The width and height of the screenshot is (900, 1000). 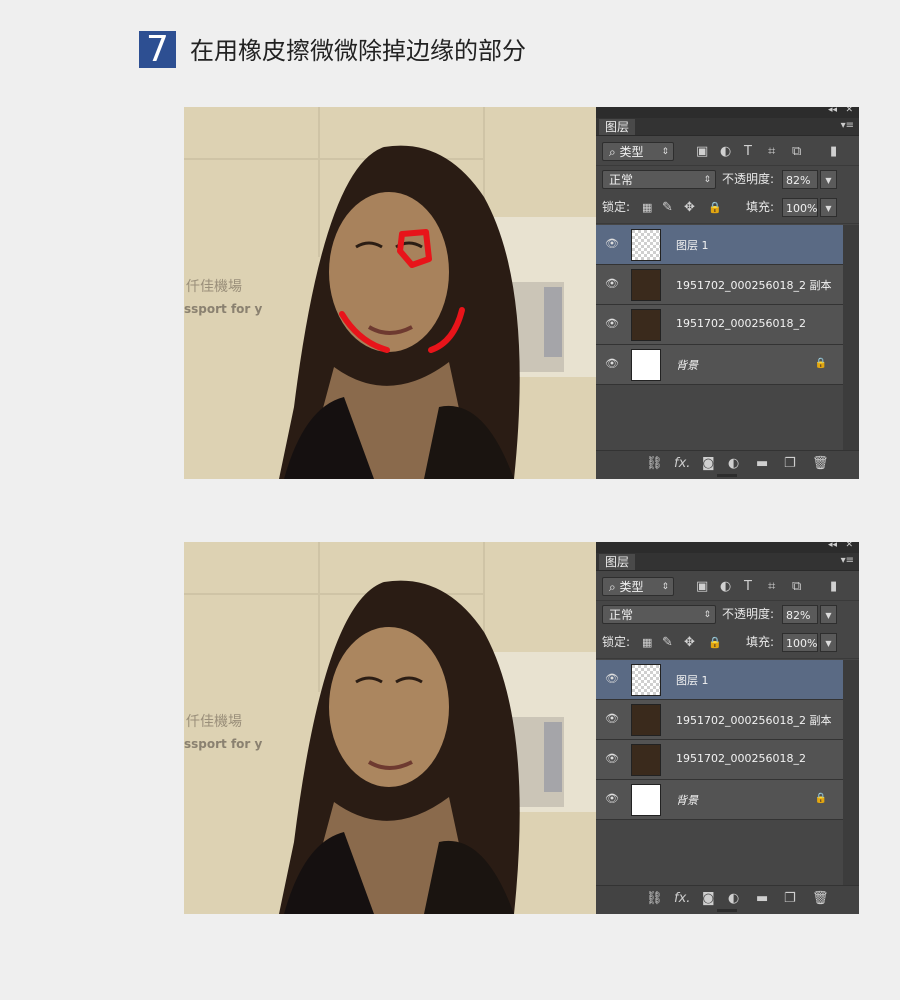 I want to click on fill-label: 填充:, so click(x=760, y=207).